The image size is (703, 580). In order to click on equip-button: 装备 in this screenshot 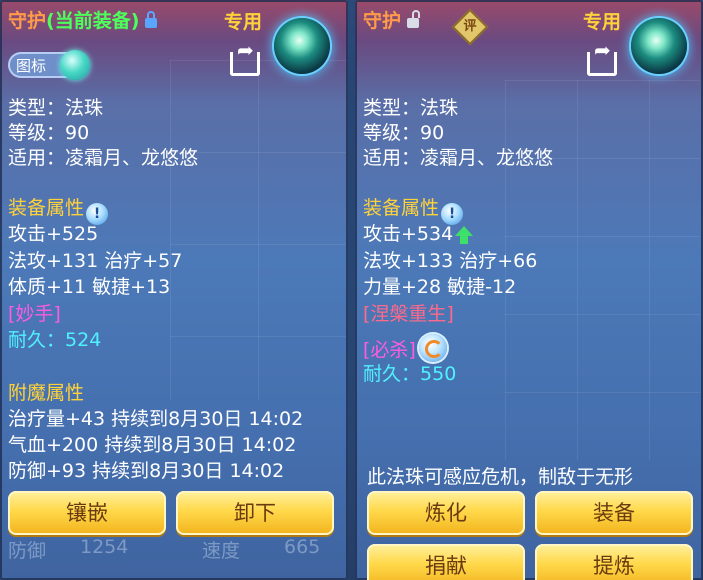, I will do `click(614, 513)`.